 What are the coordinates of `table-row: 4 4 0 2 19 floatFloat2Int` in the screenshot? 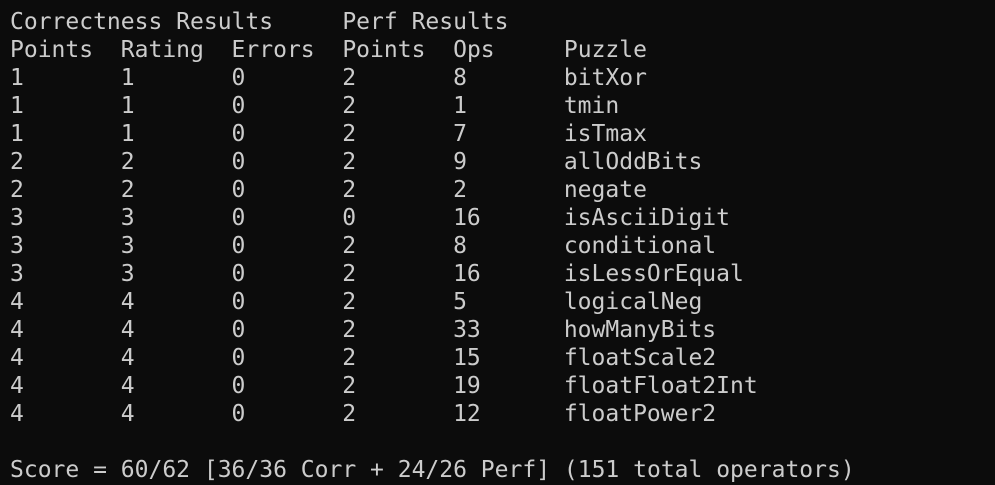 It's located at (502, 386).